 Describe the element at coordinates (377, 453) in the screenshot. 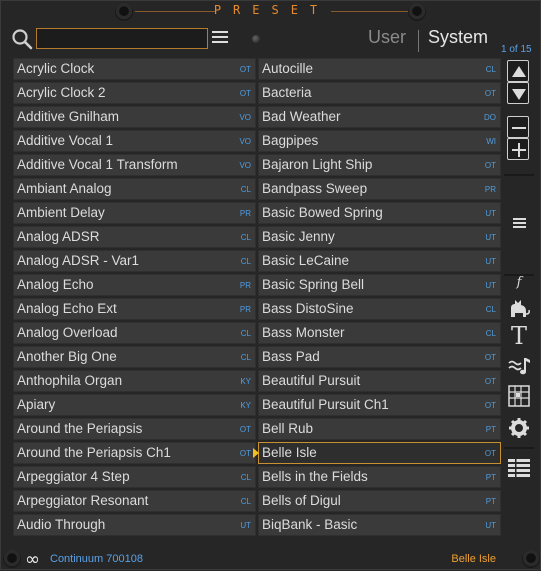

I see `preset-row: Belle Isle OT` at that location.